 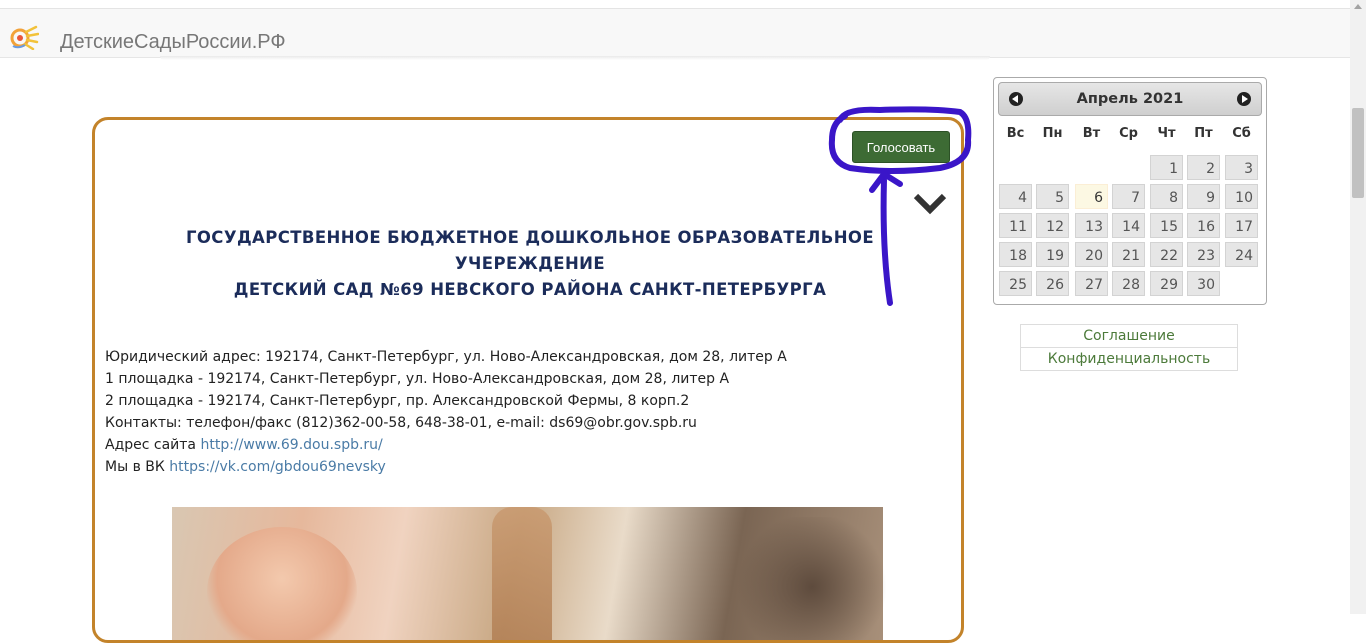 I want to click on calendar-weekday: Ср, so click(x=1128, y=133).